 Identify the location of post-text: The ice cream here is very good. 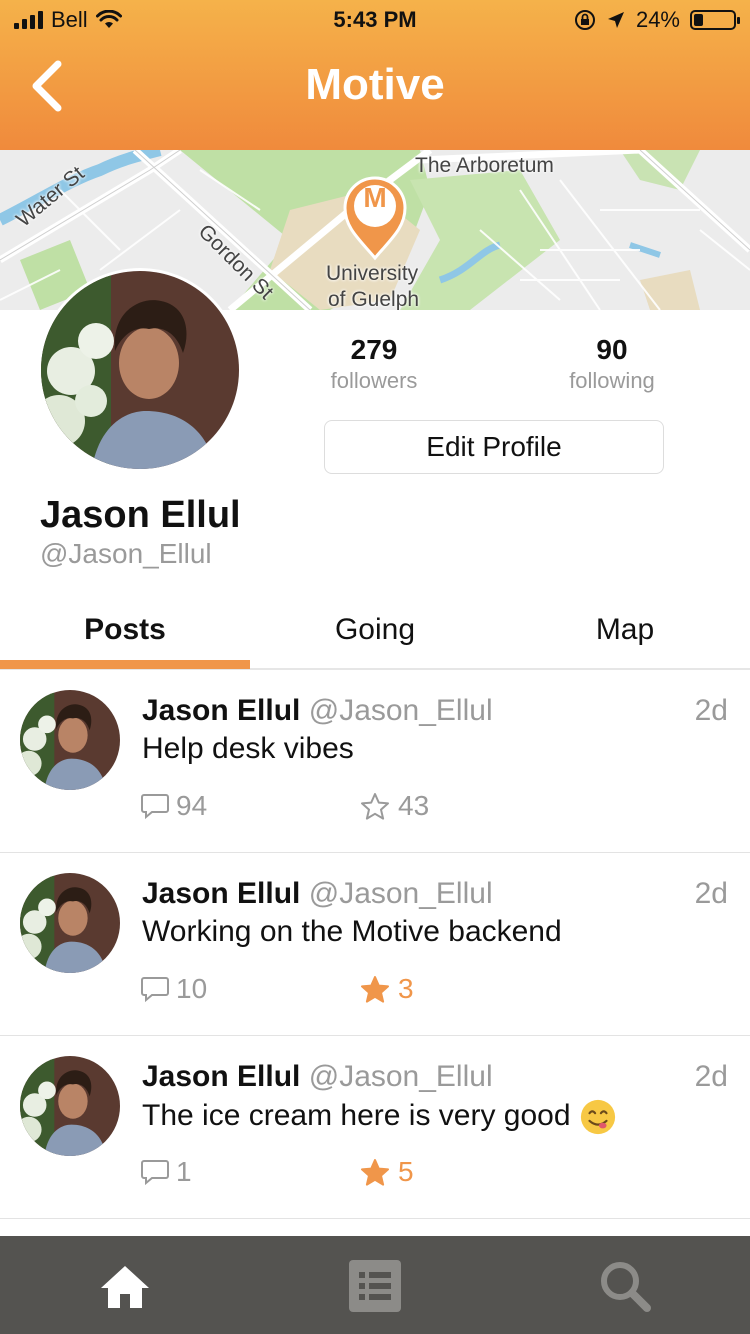
(379, 1117).